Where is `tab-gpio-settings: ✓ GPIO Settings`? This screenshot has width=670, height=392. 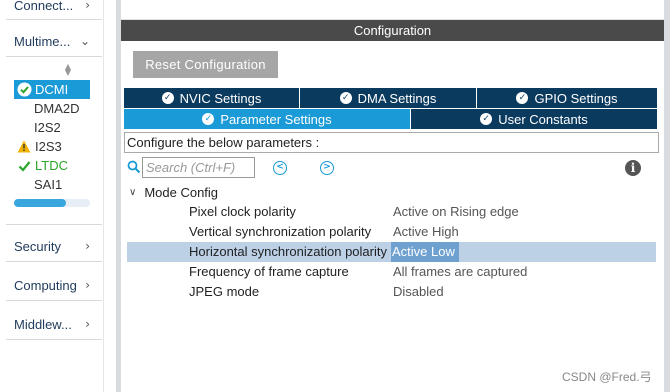
tab-gpio-settings: ✓ GPIO Settings is located at coordinates (567, 98).